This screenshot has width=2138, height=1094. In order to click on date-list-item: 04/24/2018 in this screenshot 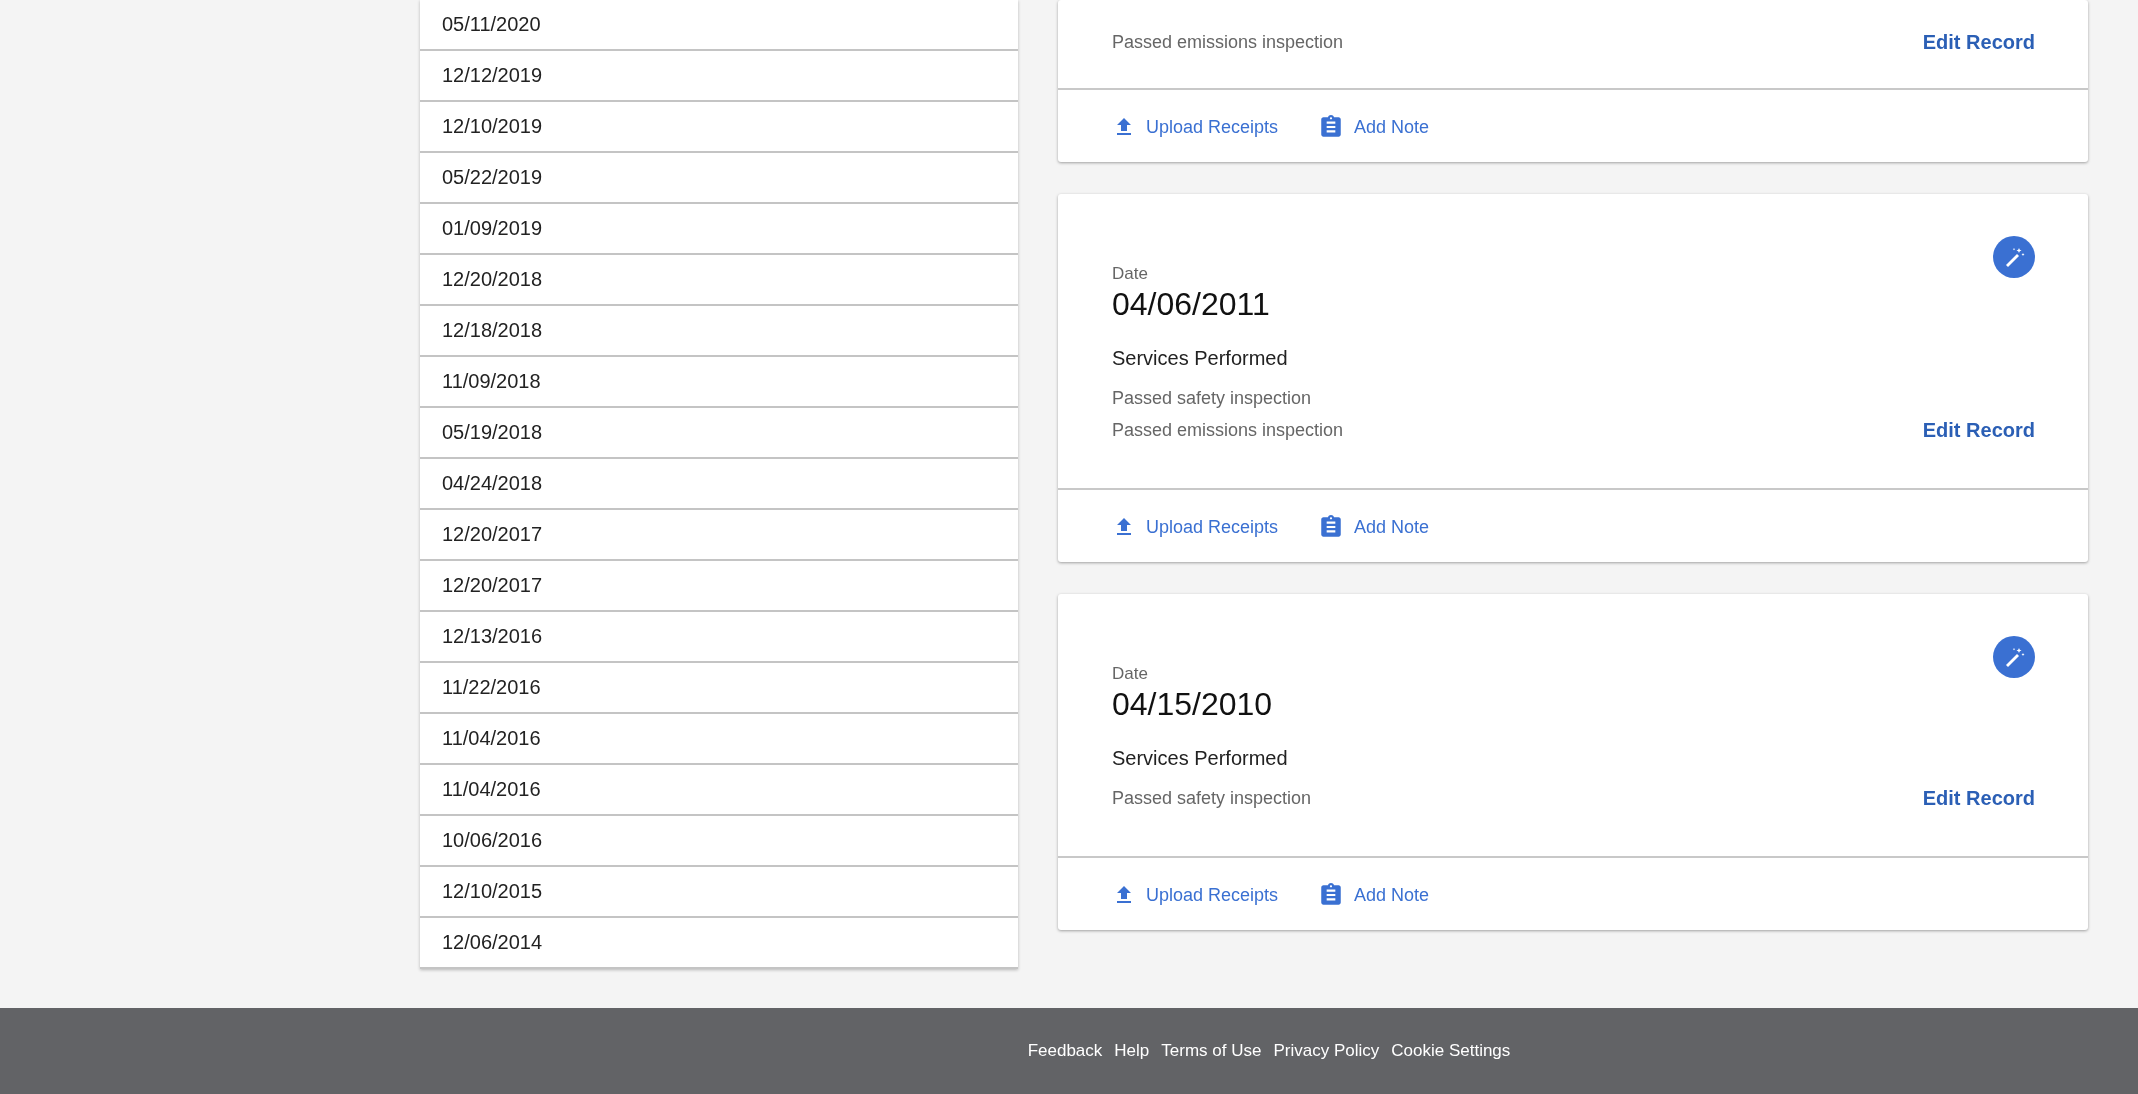, I will do `click(719, 484)`.